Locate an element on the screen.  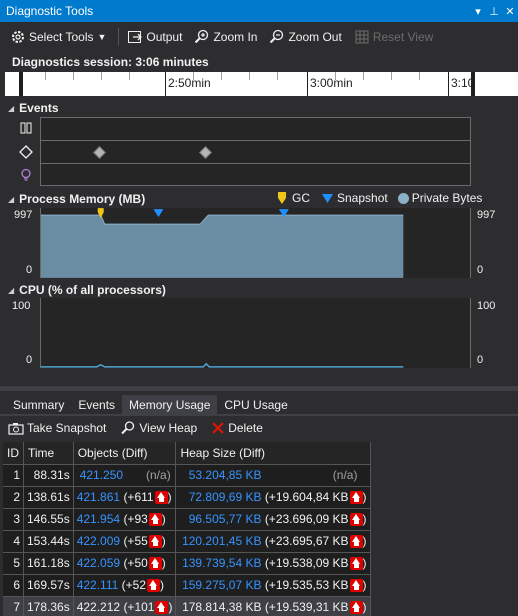
heap-link: 178.814,38 KB is located at coordinates (220, 607).